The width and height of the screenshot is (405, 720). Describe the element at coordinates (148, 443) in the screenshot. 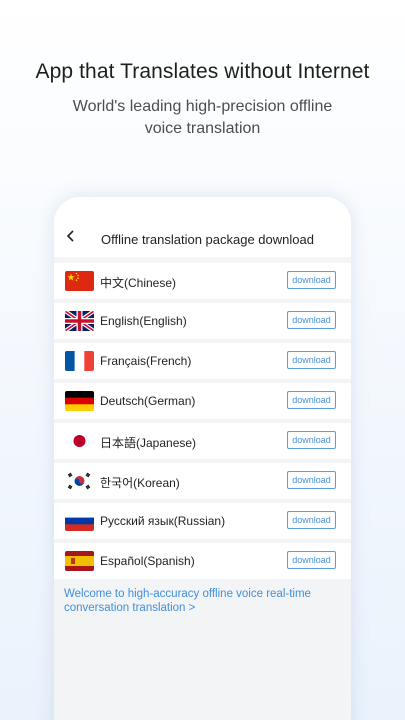

I see `language-label: 日本語(Japanese)` at that location.